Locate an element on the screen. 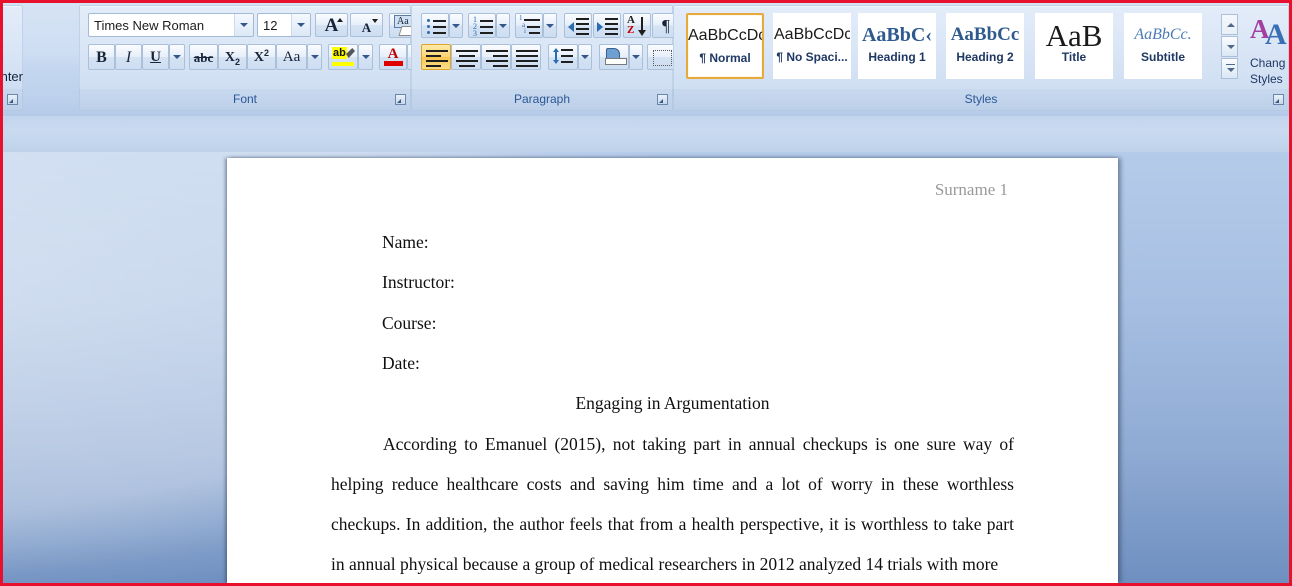 The image size is (1292, 586). highlight-color-swatch is located at coordinates (343, 64).